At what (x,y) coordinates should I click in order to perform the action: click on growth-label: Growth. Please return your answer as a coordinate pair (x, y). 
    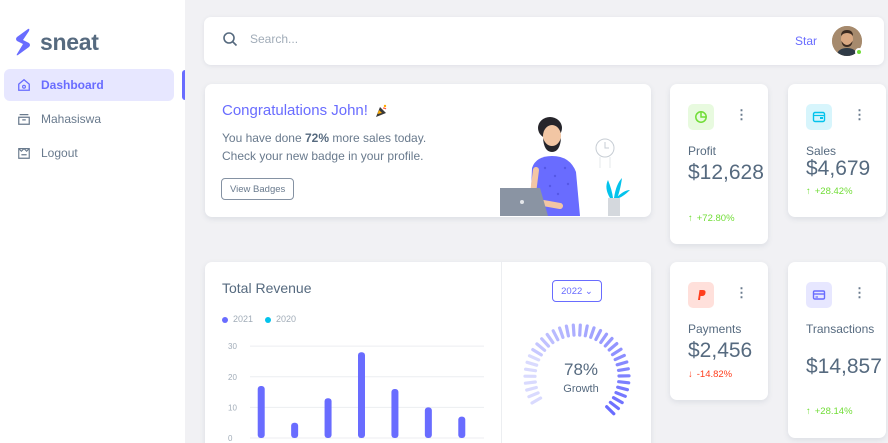
    Looking at the image, I should click on (581, 389).